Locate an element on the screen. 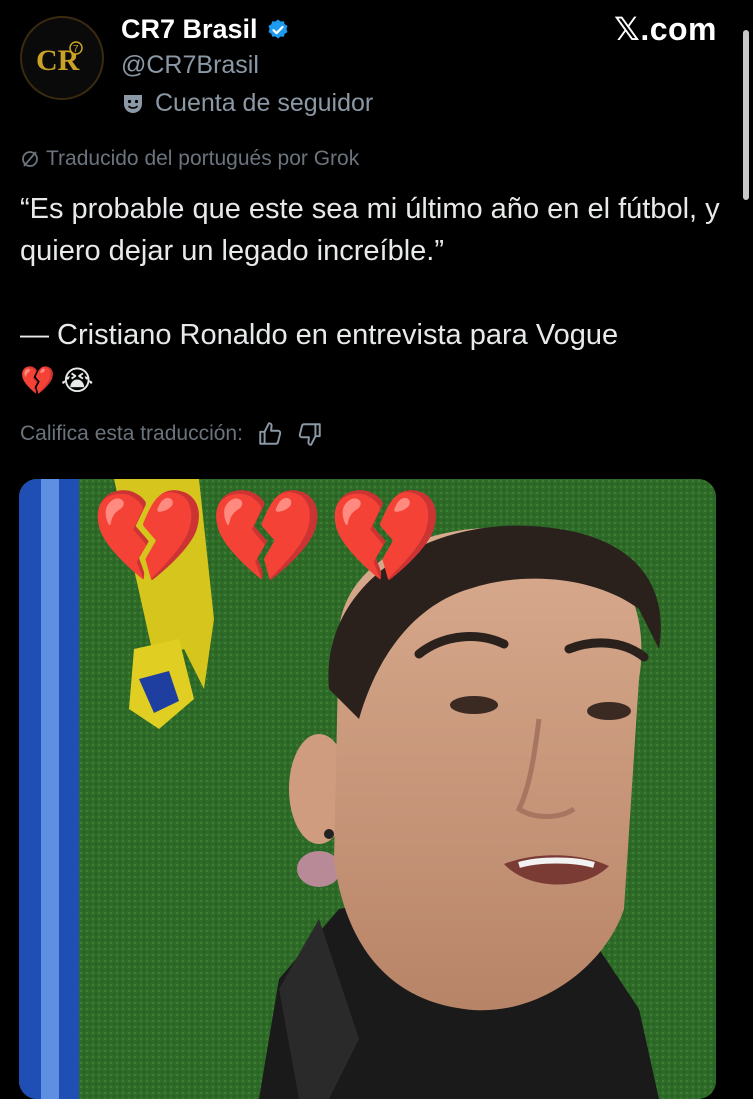 This screenshot has height=1099, width=753. crying-face-emoji: 😭 is located at coordinates (77, 380).